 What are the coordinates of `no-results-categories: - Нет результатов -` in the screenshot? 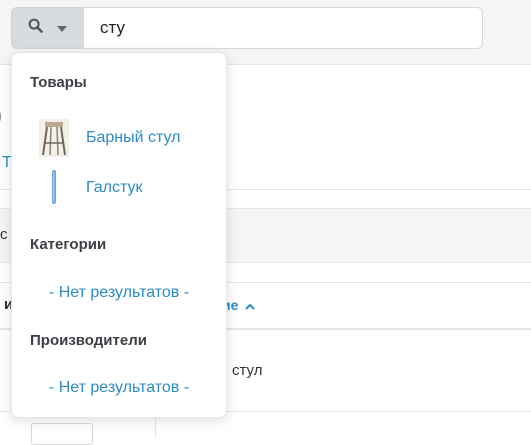 It's located at (119, 292).